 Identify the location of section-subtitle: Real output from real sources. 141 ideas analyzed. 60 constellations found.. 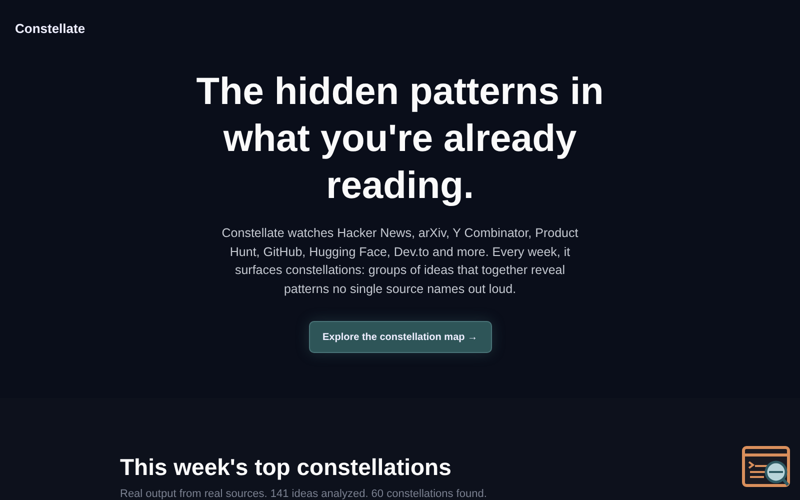
(304, 494).